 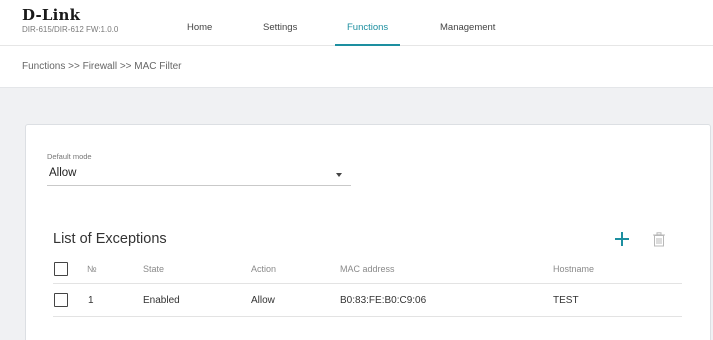 I want to click on tab-management: Management, so click(x=467, y=34).